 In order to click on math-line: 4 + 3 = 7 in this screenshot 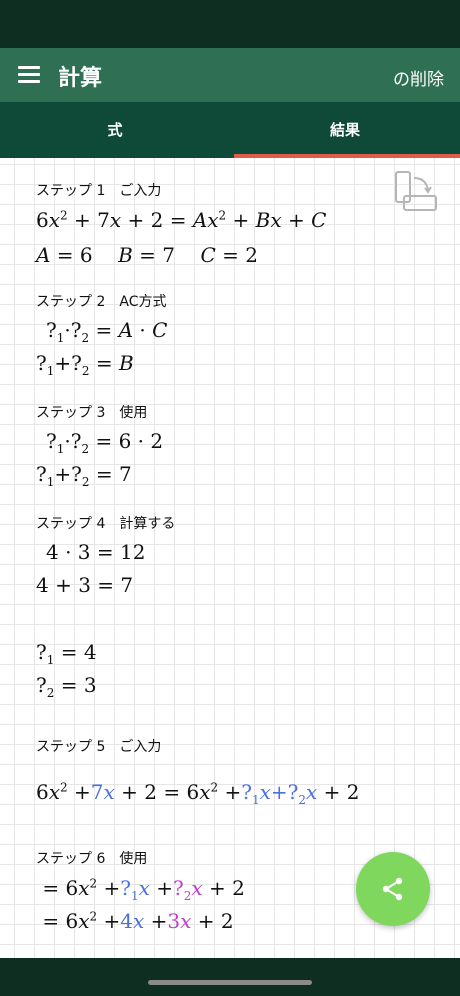, I will do `click(85, 585)`.